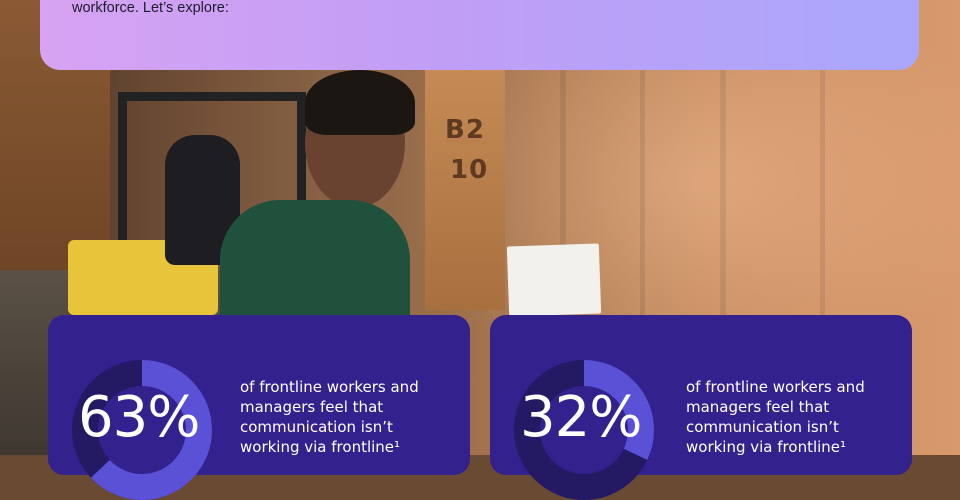 Image resolution: width=960 pixels, height=500 pixels. Describe the element at coordinates (465, 190) in the screenshot. I see `crate-door` at that location.